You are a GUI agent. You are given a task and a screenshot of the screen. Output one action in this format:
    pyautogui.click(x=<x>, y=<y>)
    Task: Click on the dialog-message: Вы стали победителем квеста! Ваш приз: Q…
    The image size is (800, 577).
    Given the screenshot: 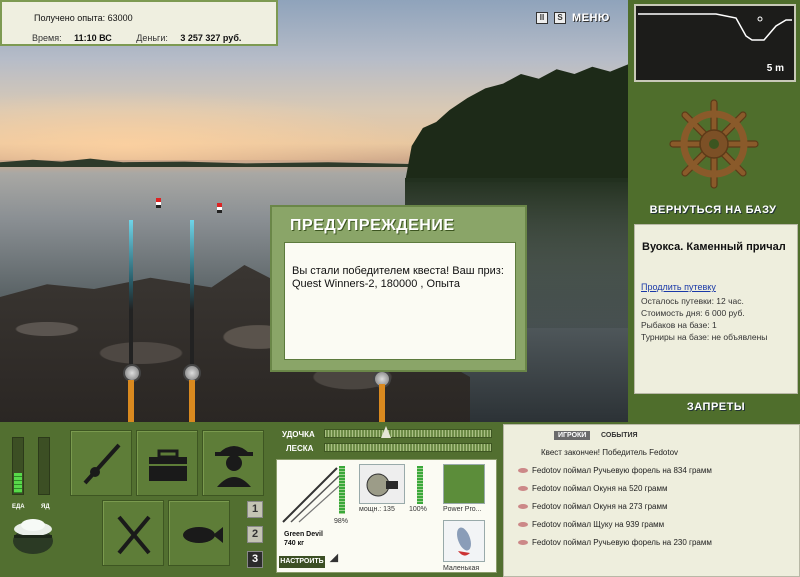 What is the action you would take?
    pyautogui.click(x=398, y=277)
    